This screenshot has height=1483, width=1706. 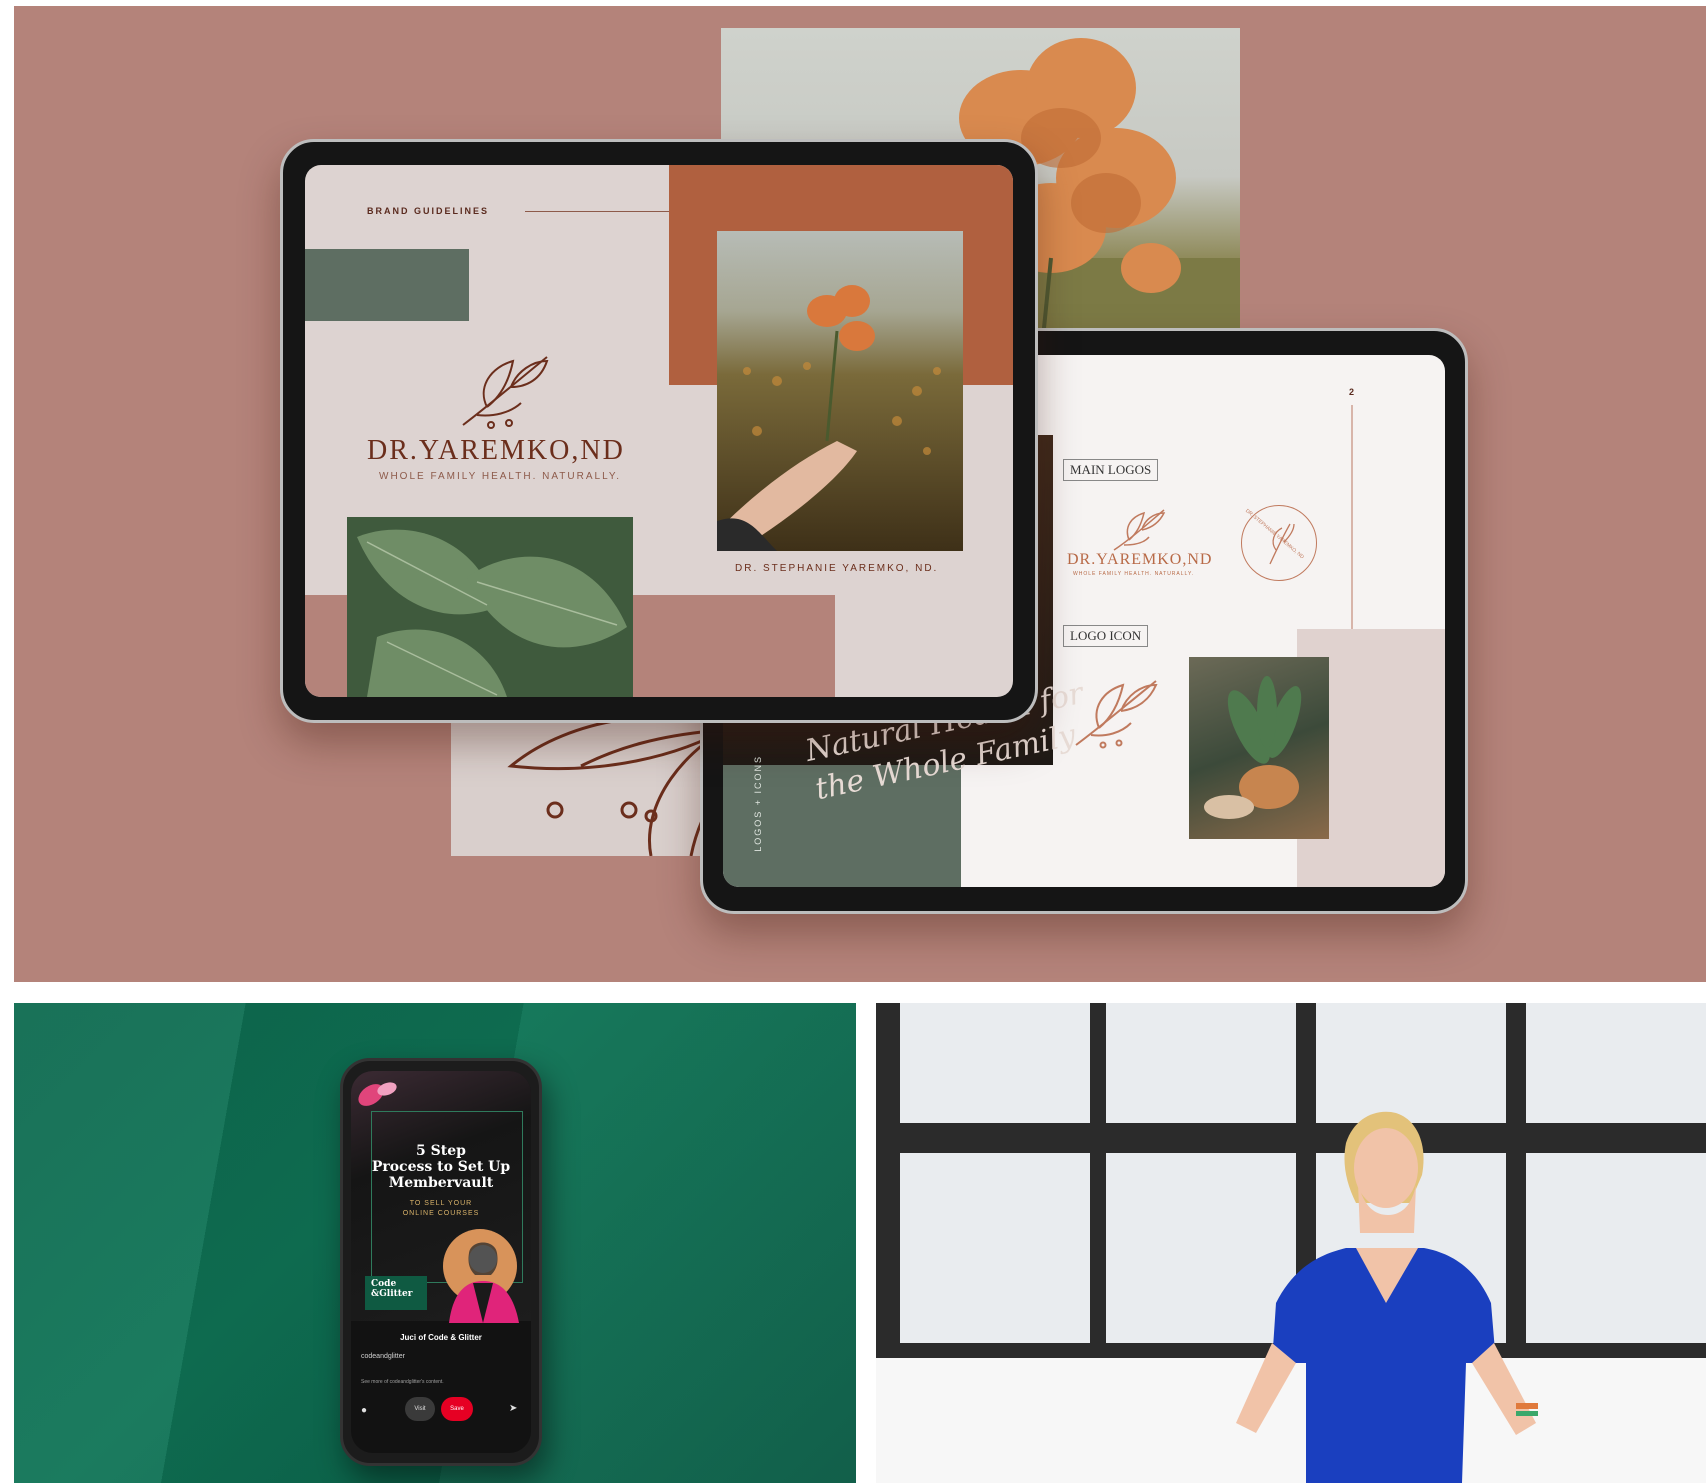 I want to click on portrait-photo, so click(x=484, y=1282).